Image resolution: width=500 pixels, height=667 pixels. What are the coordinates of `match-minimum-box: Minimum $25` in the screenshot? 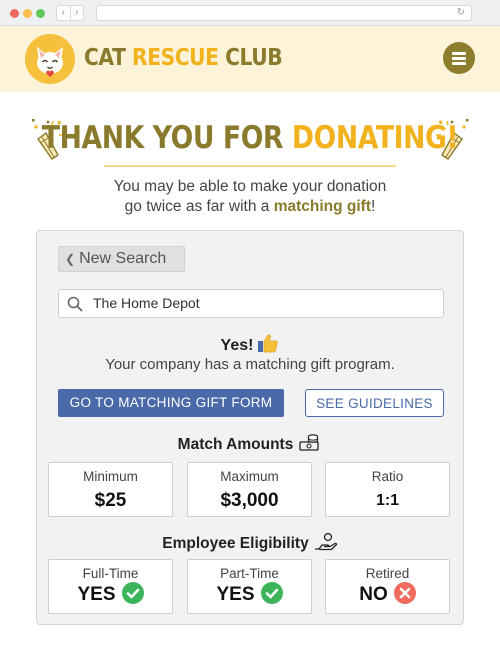 It's located at (110, 489).